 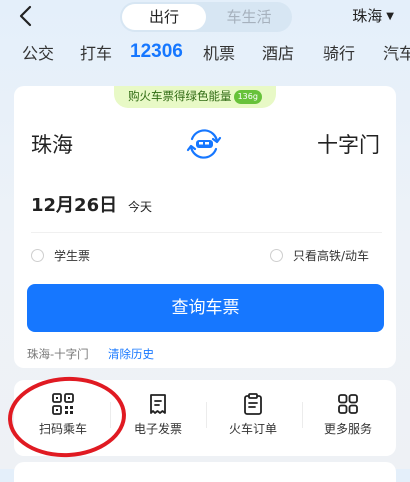 What do you see at coordinates (58, 354) in the screenshot?
I see `history-item: 珠海-十字门` at bounding box center [58, 354].